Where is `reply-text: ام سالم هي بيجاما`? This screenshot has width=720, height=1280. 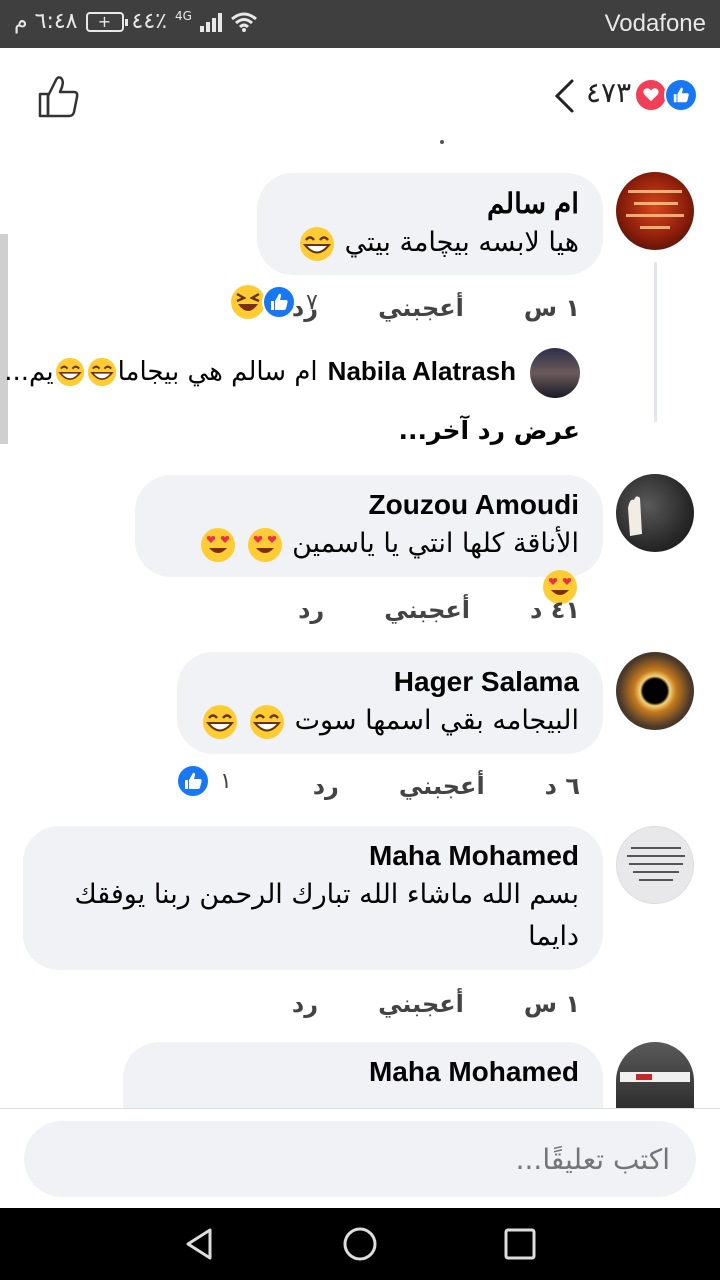
reply-text: ام سالم هي بيجاما is located at coordinates (217, 371).